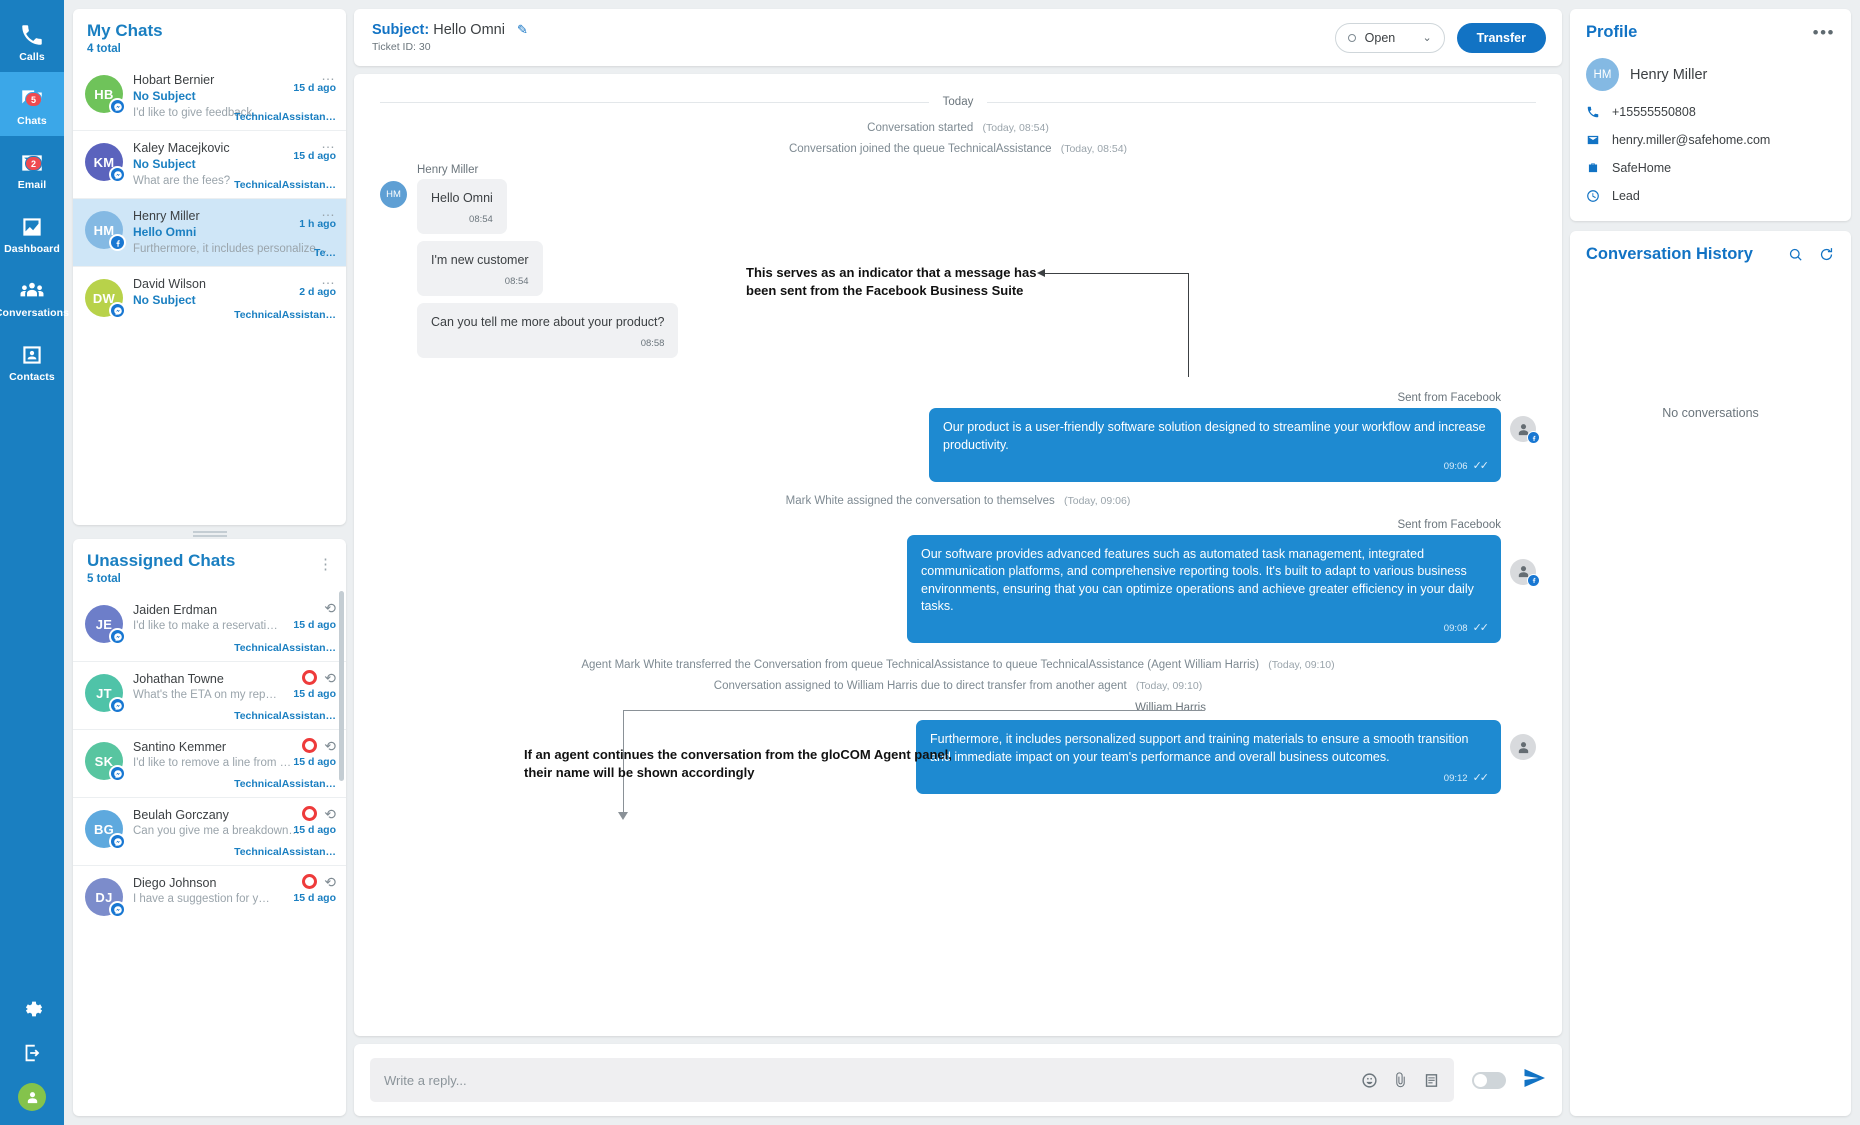  Describe the element at coordinates (32, 360) in the screenshot. I see `sidebar-item-contacts: Contacts` at that location.